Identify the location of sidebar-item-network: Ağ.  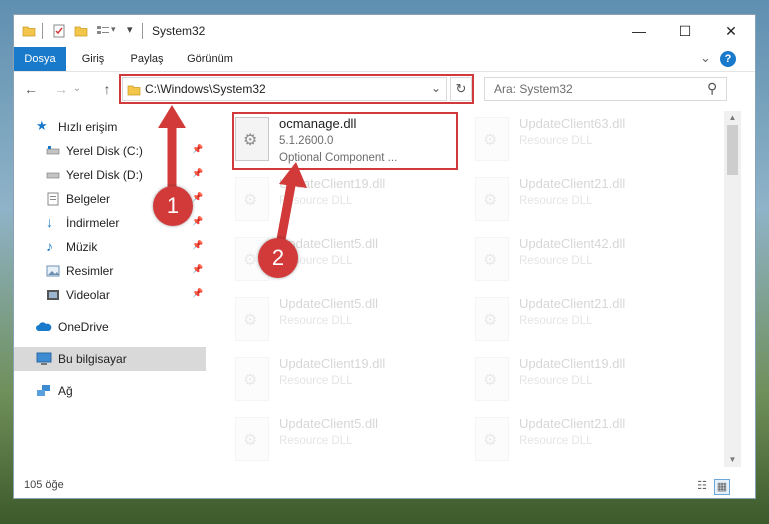
(110, 391).